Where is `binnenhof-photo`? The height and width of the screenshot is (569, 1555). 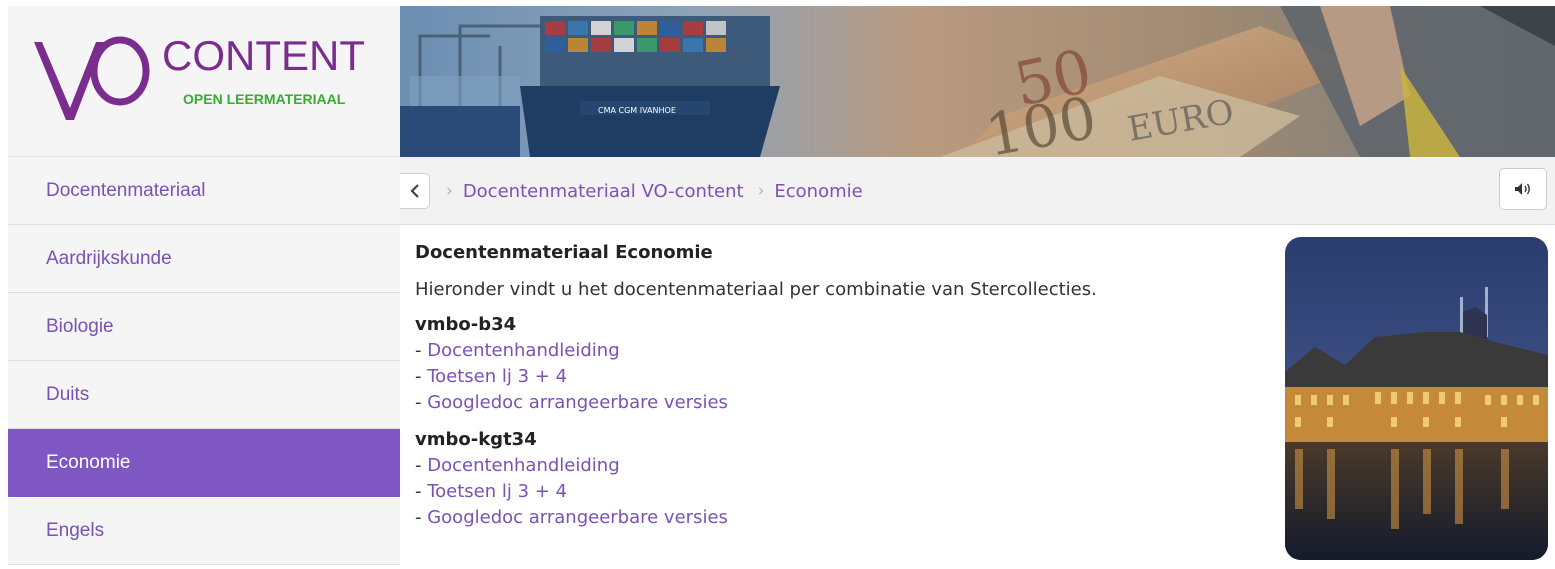
binnenhof-photo is located at coordinates (1416, 398).